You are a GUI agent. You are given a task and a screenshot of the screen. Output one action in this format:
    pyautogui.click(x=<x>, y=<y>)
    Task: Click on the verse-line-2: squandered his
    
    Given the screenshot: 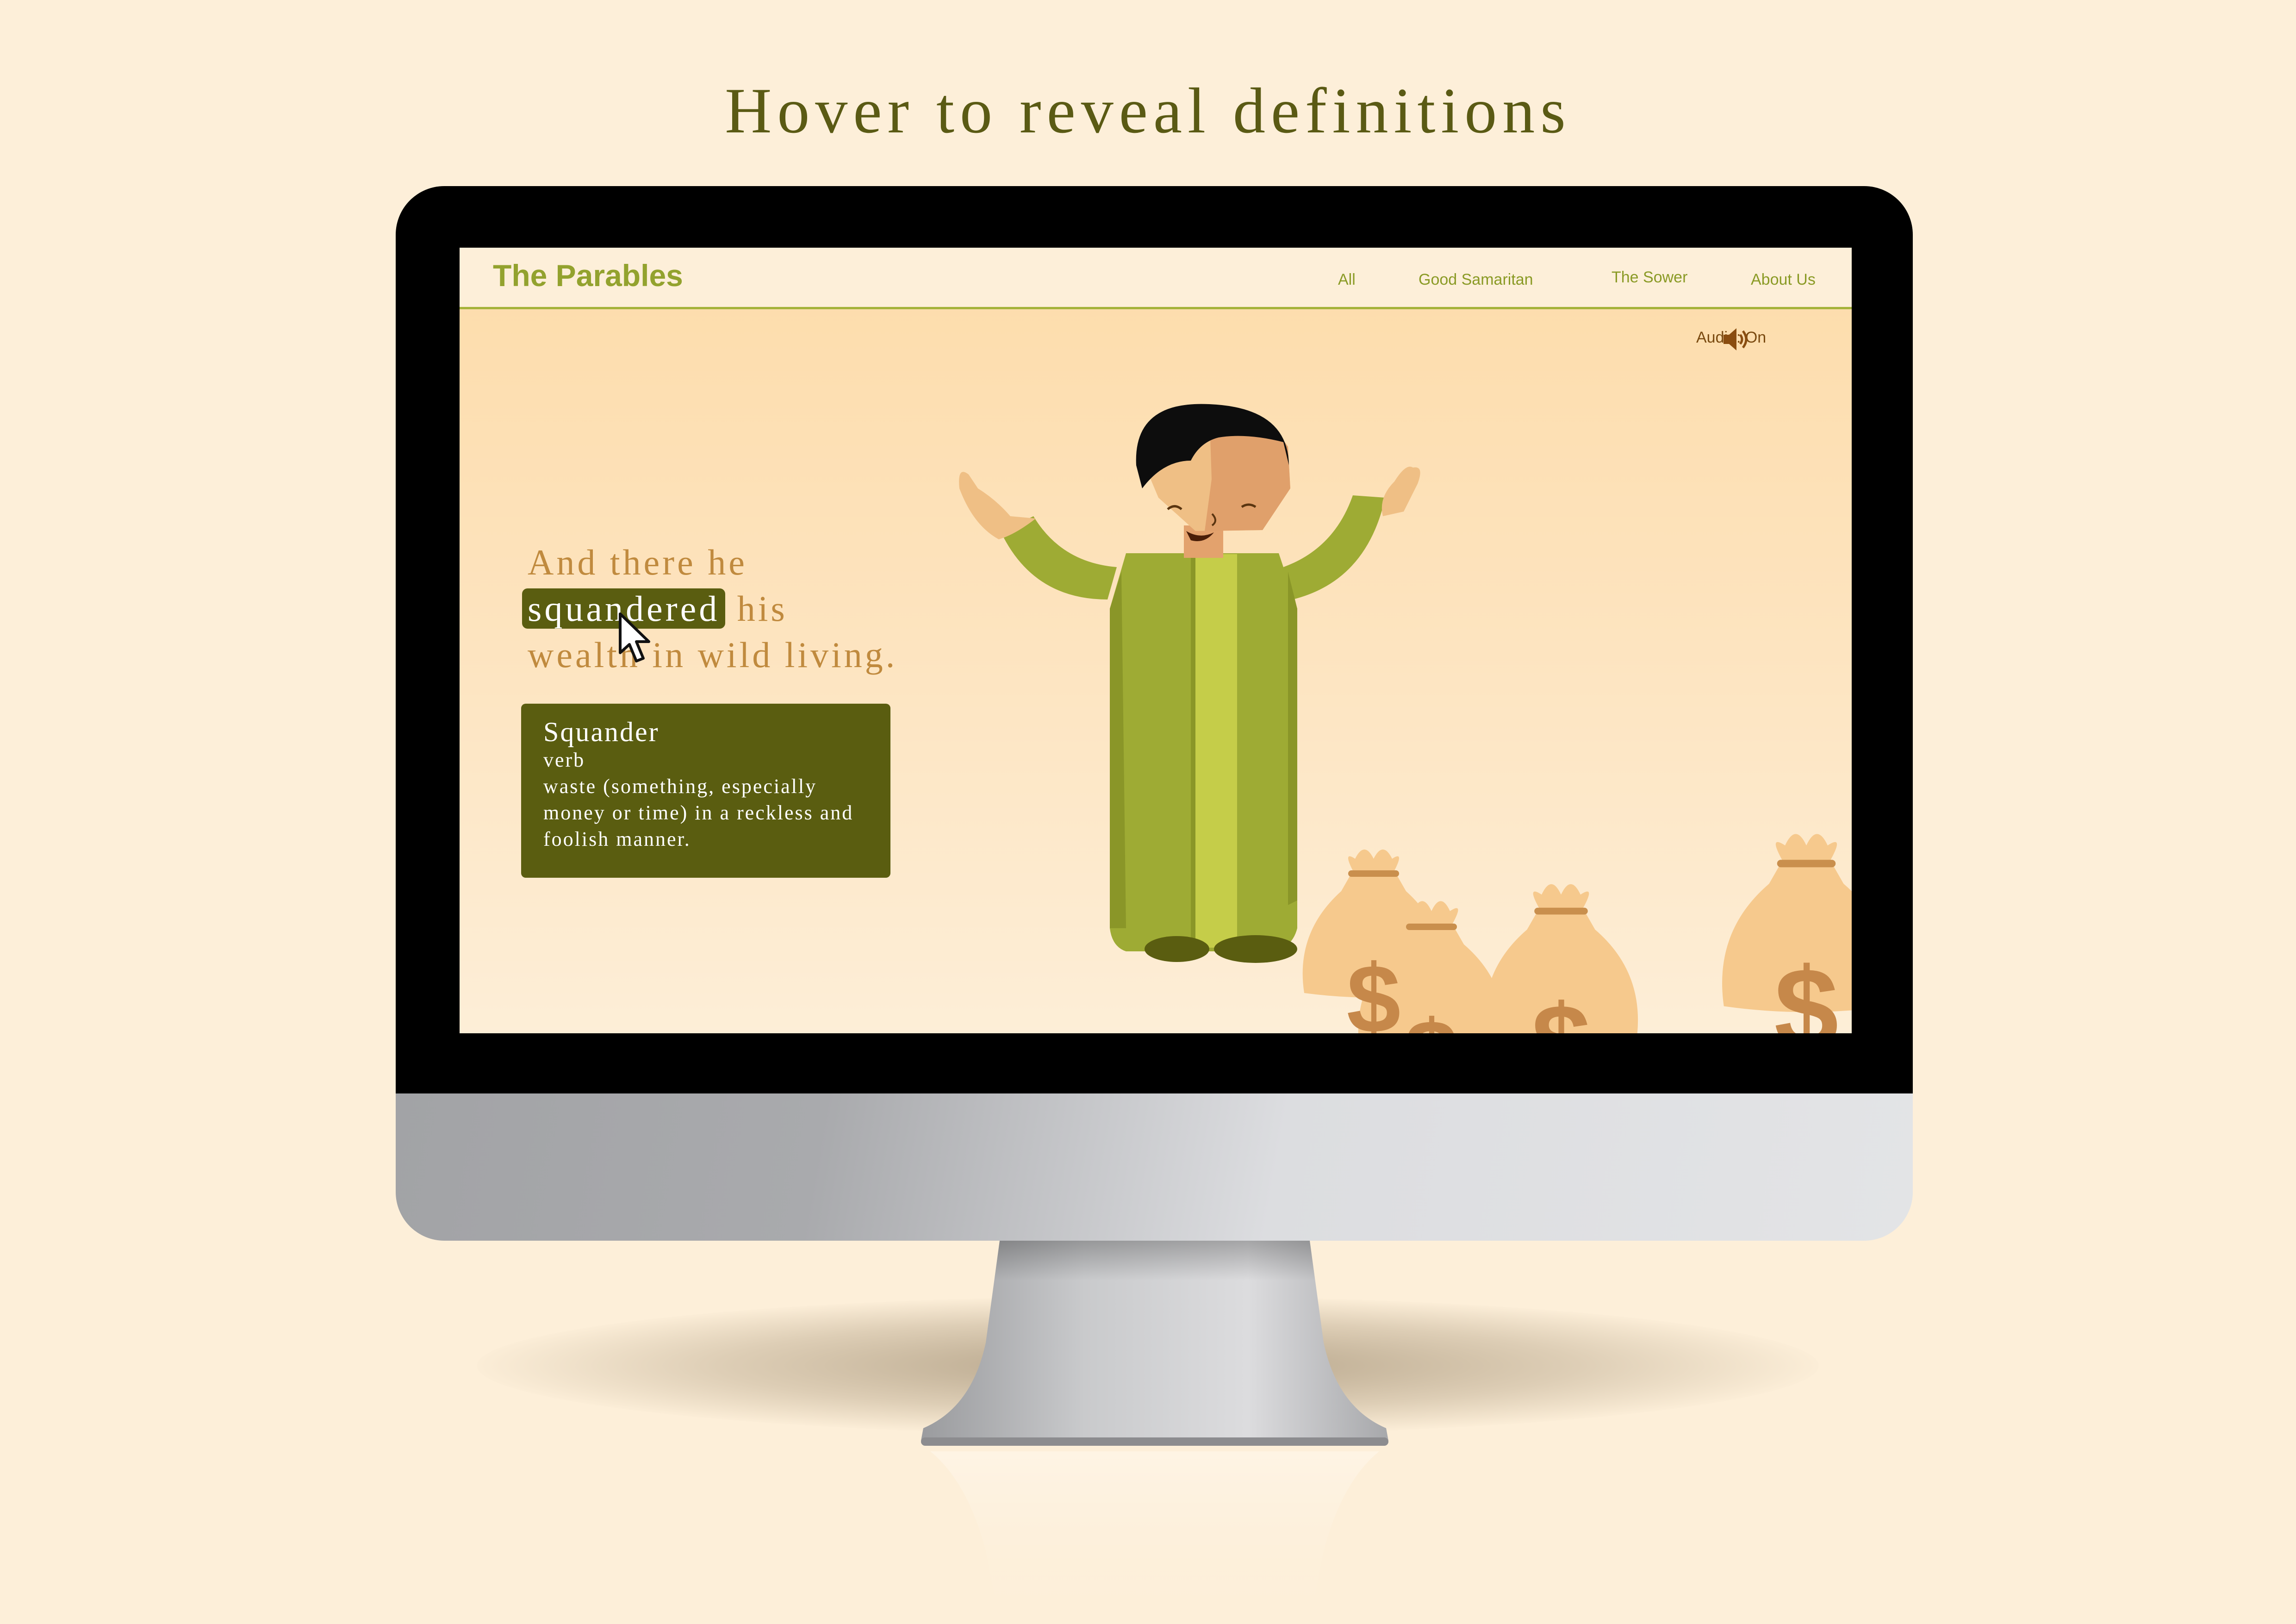 What is the action you would take?
    pyautogui.click(x=751, y=609)
    